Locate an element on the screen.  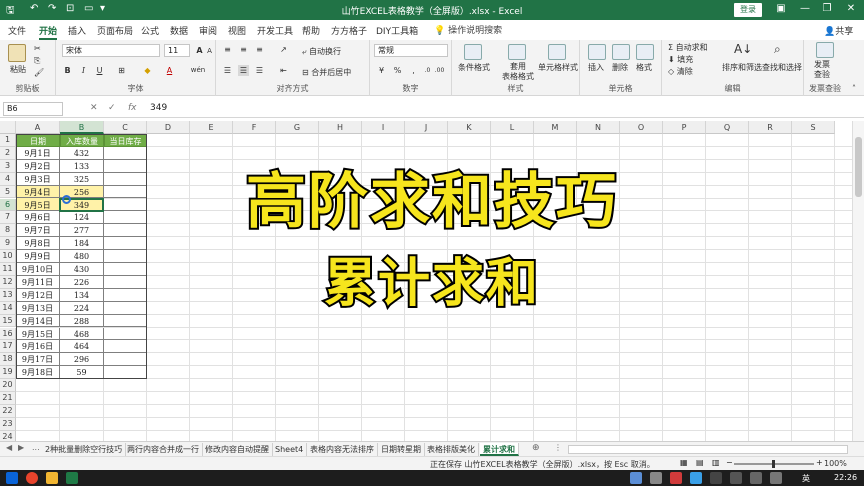
tab-diy-toolbox: DIY工具箱 is located at coordinates (397, 30).